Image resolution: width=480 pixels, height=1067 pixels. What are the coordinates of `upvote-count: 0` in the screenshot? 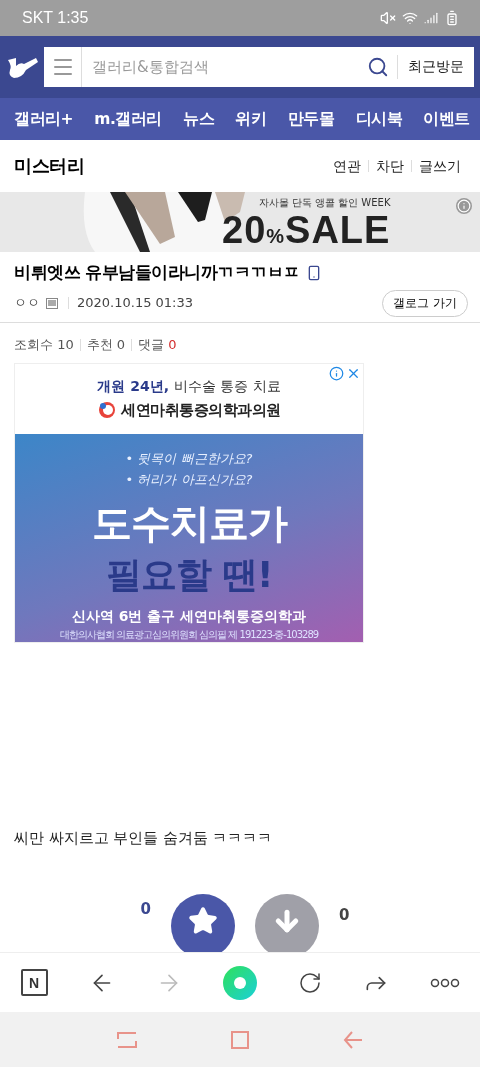 It's located at (145, 909).